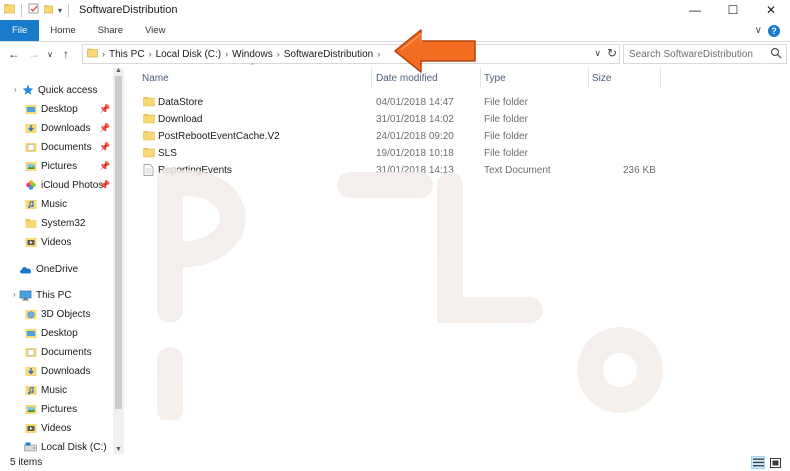 The width and height of the screenshot is (790, 471). What do you see at coordinates (189, 54) in the screenshot?
I see `breadcrumb-local-disk: Local Disk (C:)` at bounding box center [189, 54].